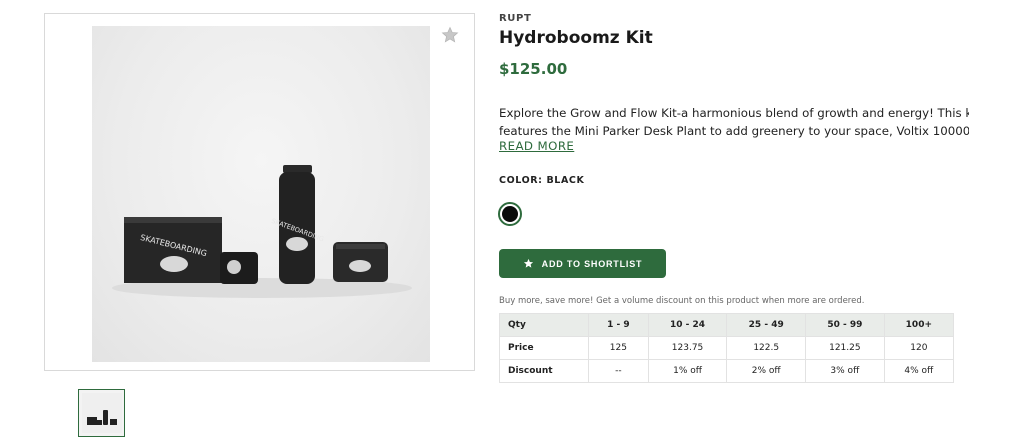 The height and width of the screenshot is (444, 1024). What do you see at coordinates (766, 348) in the screenshot?
I see `table-cell: 122.5` at bounding box center [766, 348].